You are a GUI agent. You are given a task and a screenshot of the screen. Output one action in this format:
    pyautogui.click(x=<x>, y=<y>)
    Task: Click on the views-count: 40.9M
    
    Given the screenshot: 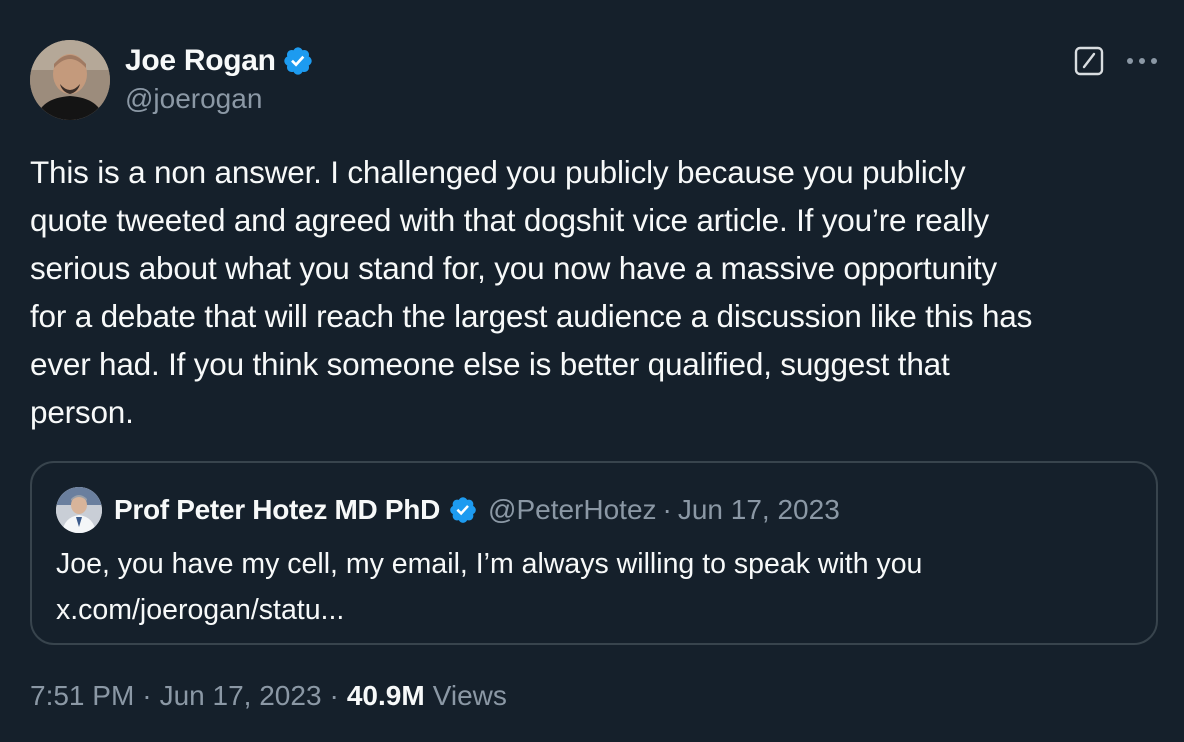 What is the action you would take?
    pyautogui.click(x=386, y=696)
    